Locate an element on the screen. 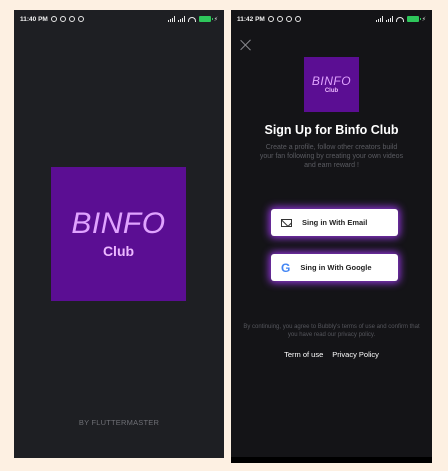 The height and width of the screenshot is (471, 448). mail-icon is located at coordinates (286, 222).